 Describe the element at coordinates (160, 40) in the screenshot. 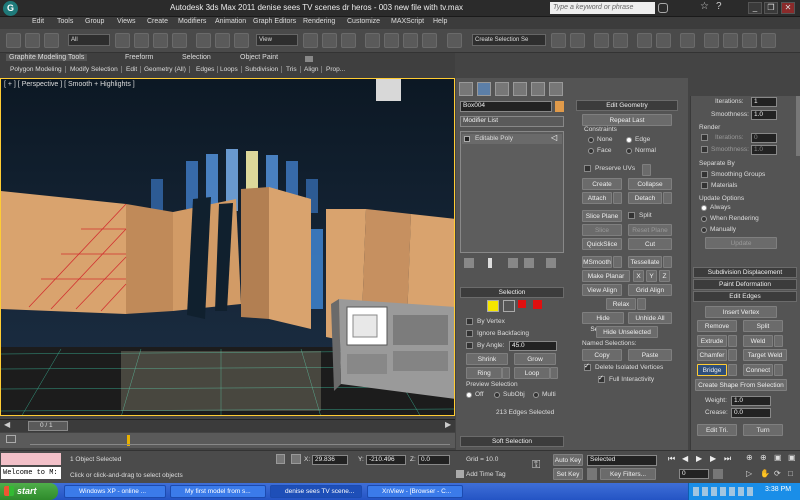

I see `rect-selection-icon` at that location.